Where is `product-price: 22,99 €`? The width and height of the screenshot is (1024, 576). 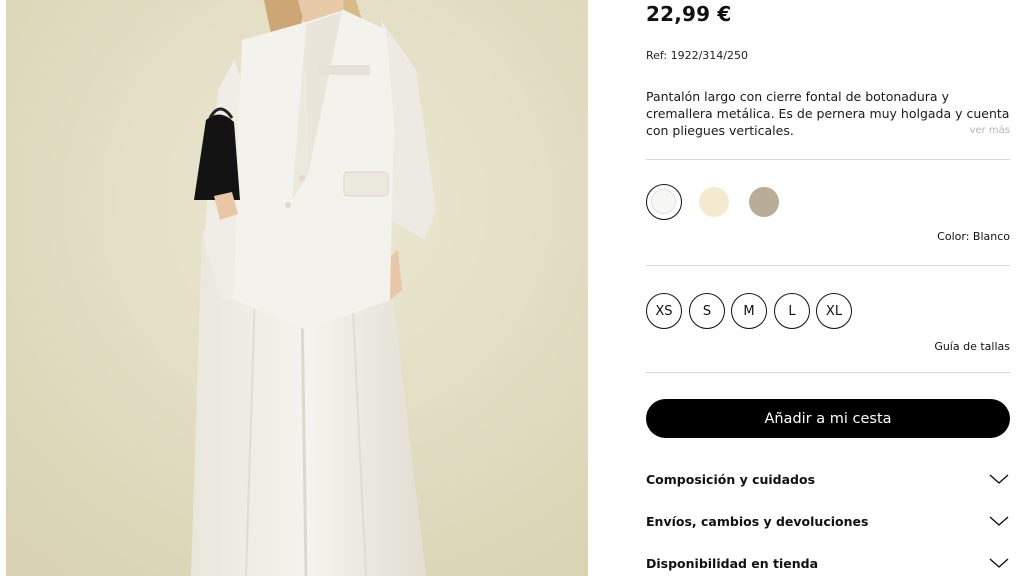 product-price: 22,99 € is located at coordinates (689, 14).